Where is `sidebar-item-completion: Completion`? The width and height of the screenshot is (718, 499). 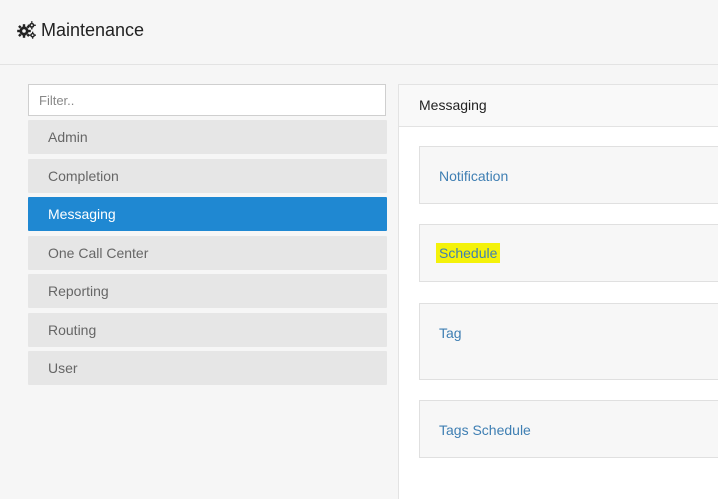
sidebar-item-completion: Completion is located at coordinates (207, 175).